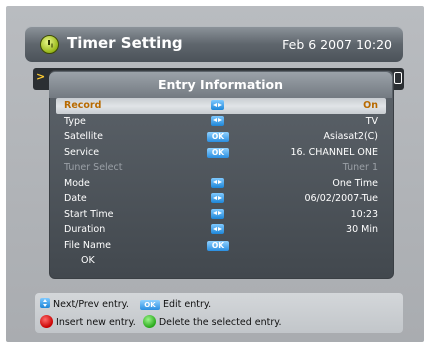 The height and width of the screenshot is (348, 430). I want to click on red-key-icon, so click(46, 321).